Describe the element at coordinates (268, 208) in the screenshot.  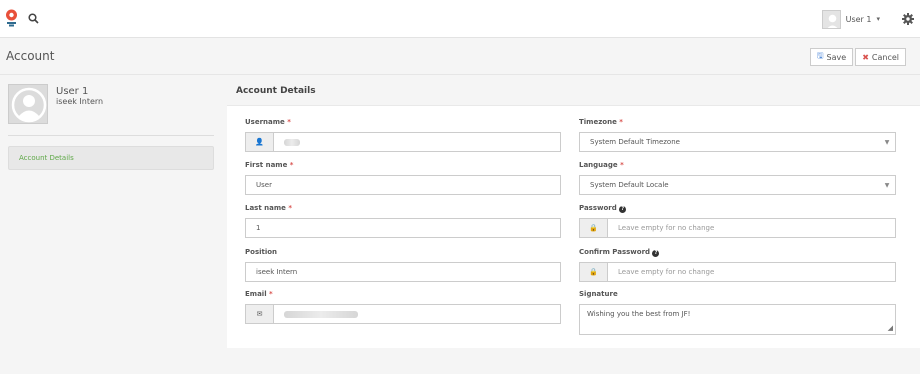
I see `last-name-label: Last name *` at that location.